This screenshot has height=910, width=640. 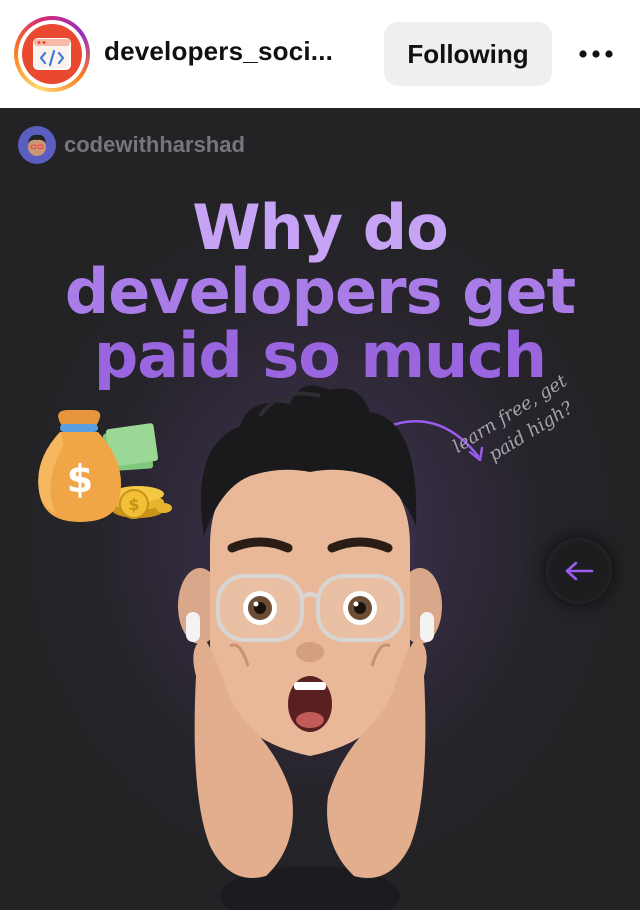 What do you see at coordinates (468, 54) in the screenshot?
I see `following-button: Following` at bounding box center [468, 54].